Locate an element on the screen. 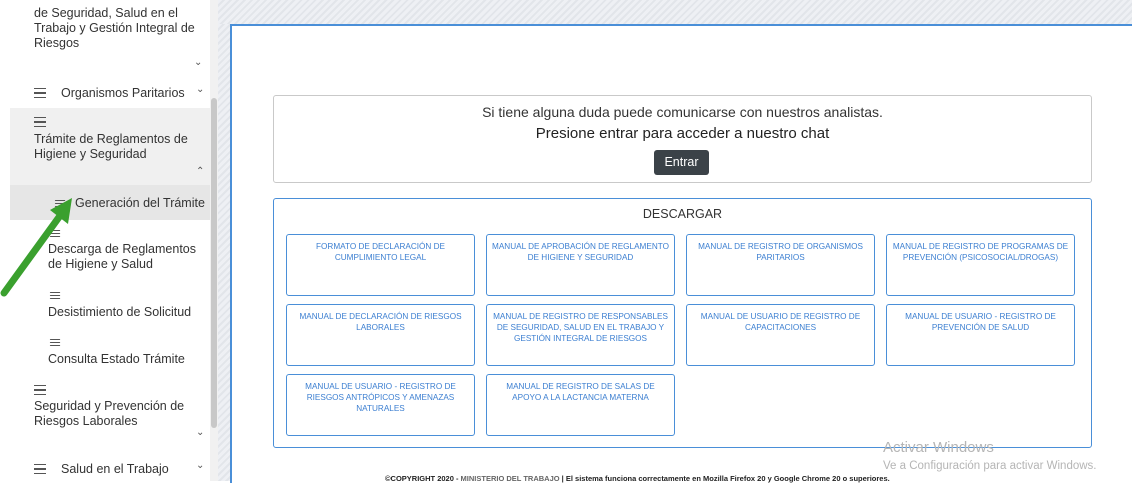 The height and width of the screenshot is (483, 1132). top-hatched-strip is located at coordinates (675, 12).